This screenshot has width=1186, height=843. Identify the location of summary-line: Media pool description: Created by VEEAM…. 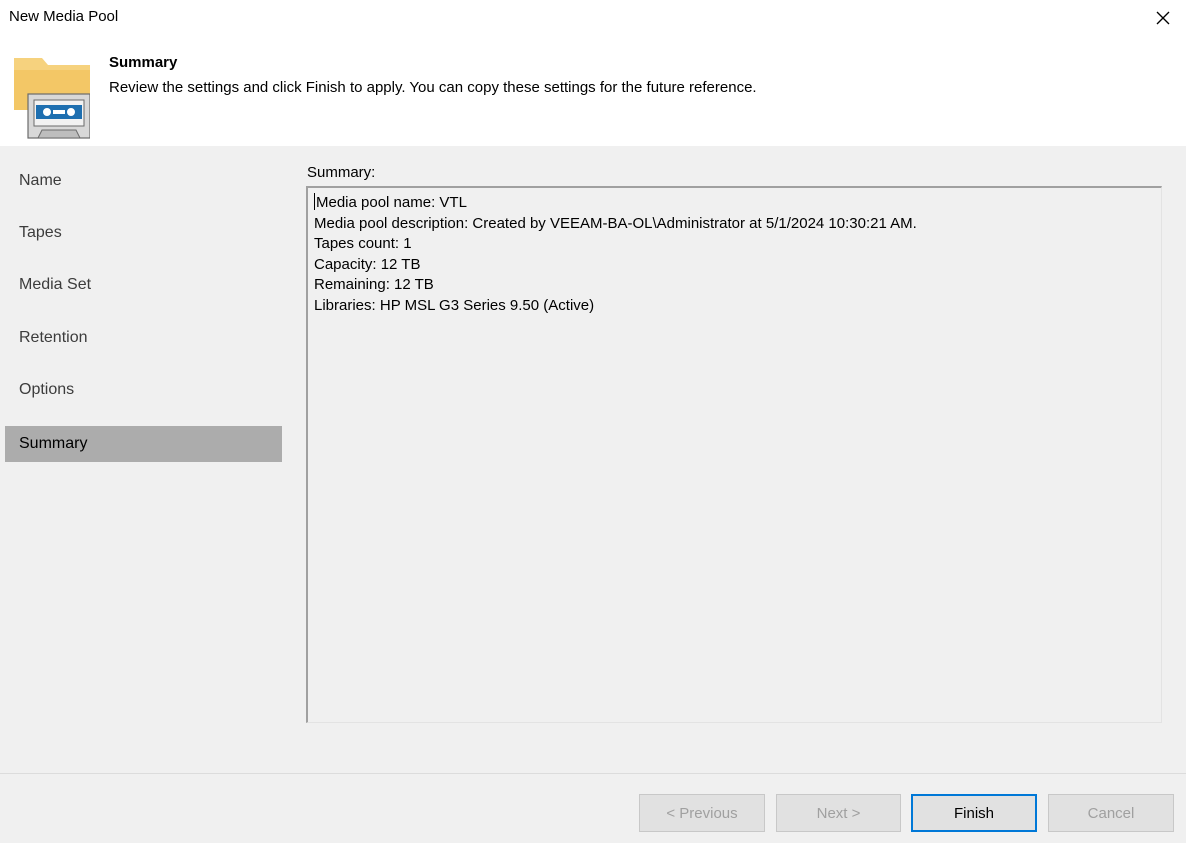
(615, 223).